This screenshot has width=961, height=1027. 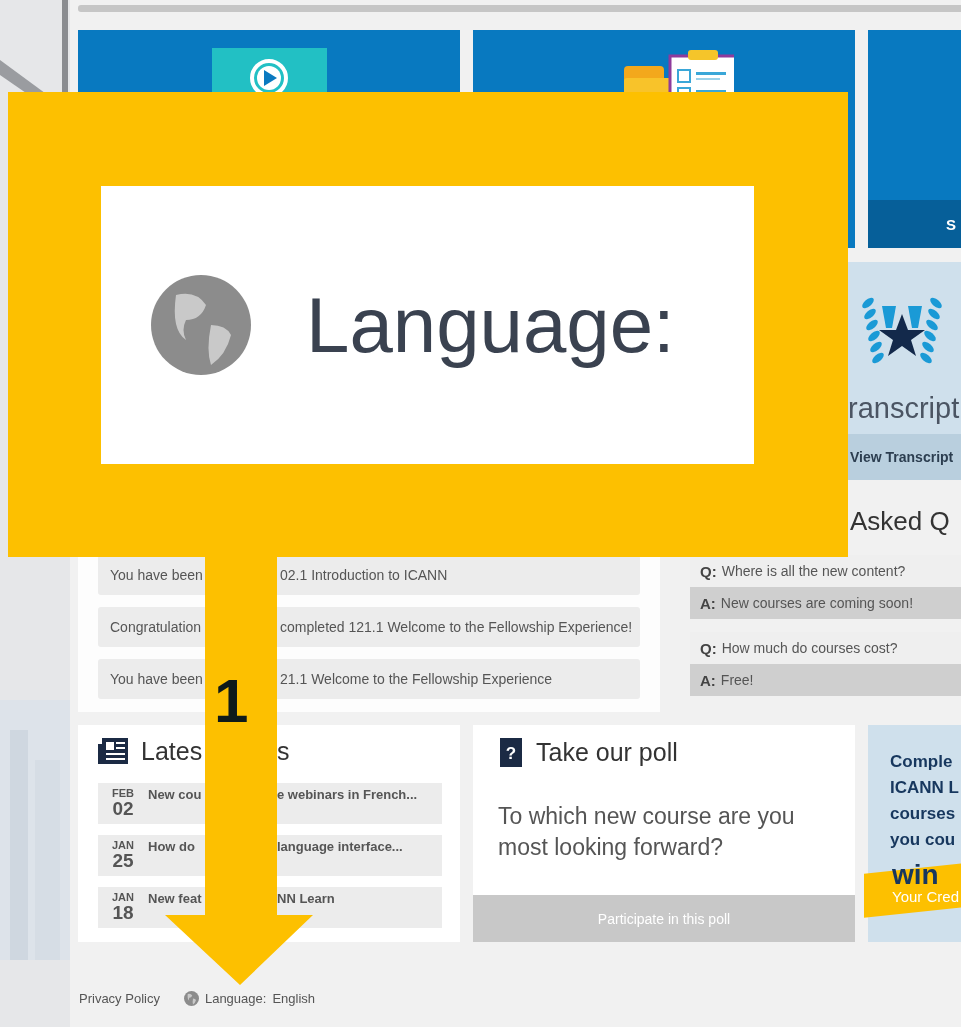 I want to click on language-label: Language:, so click(x=235, y=998).